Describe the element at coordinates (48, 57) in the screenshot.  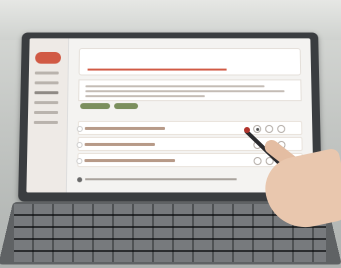
I see `sidebar-start-button` at that location.